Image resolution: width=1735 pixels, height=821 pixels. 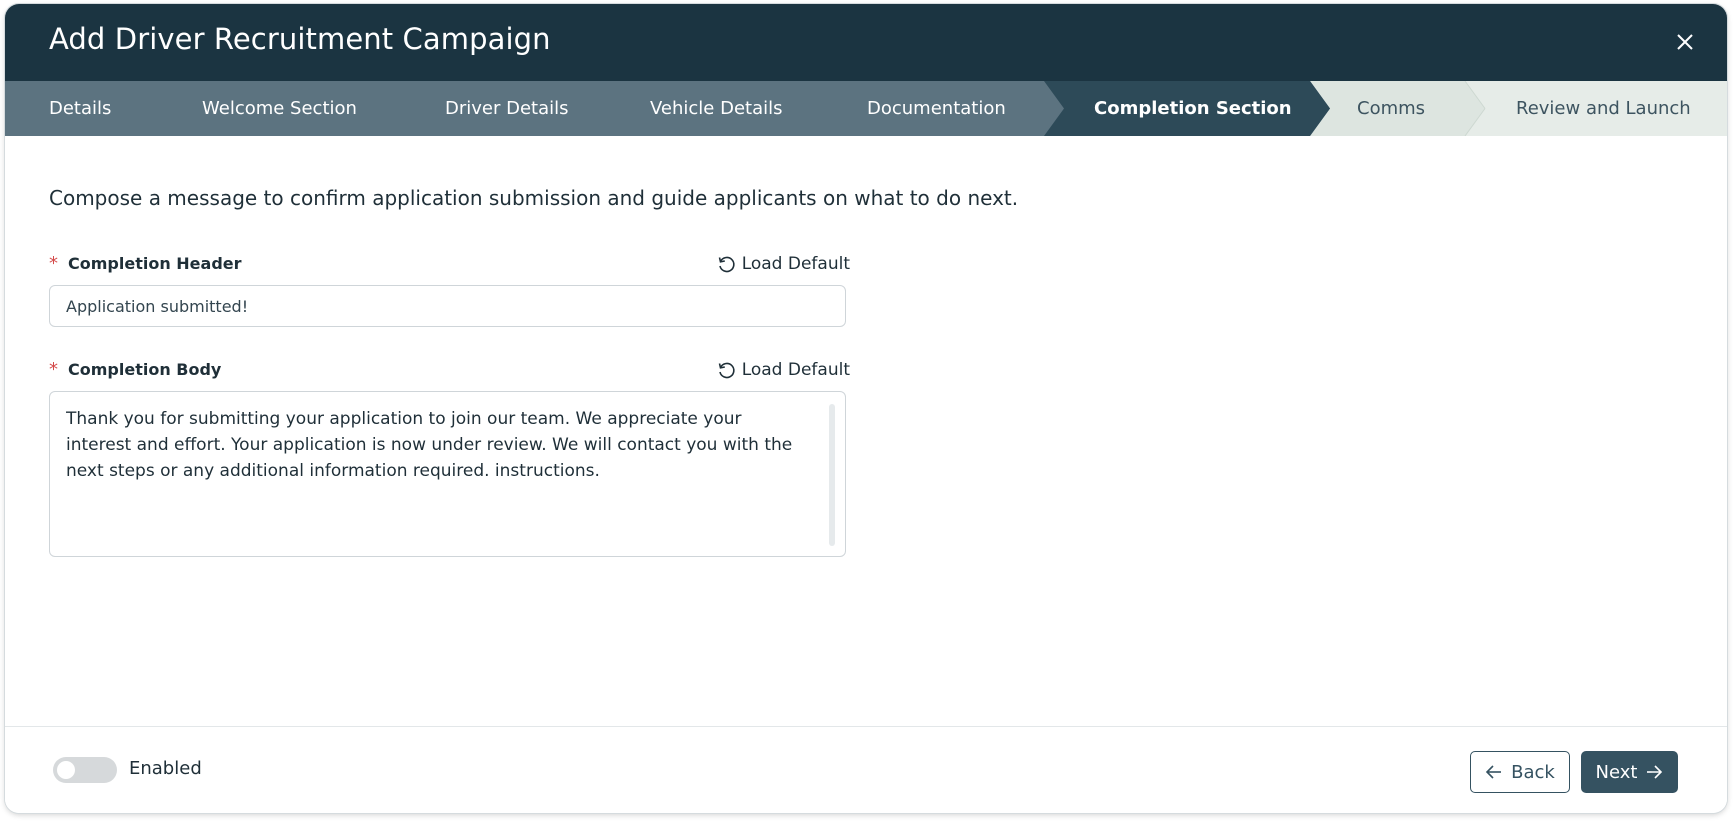 I want to click on next-label: Next, so click(x=1616, y=772).